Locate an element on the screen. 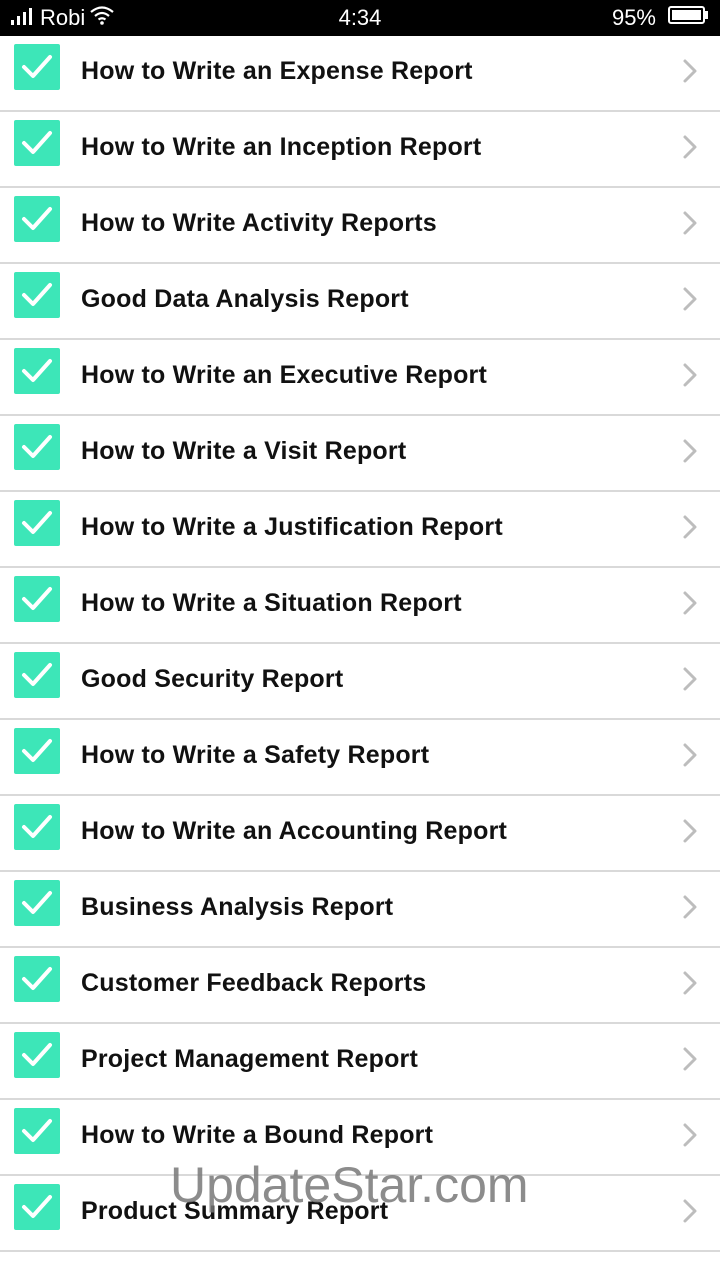 Image resolution: width=720 pixels, height=1280 pixels. signal-icon is located at coordinates (23, 18).